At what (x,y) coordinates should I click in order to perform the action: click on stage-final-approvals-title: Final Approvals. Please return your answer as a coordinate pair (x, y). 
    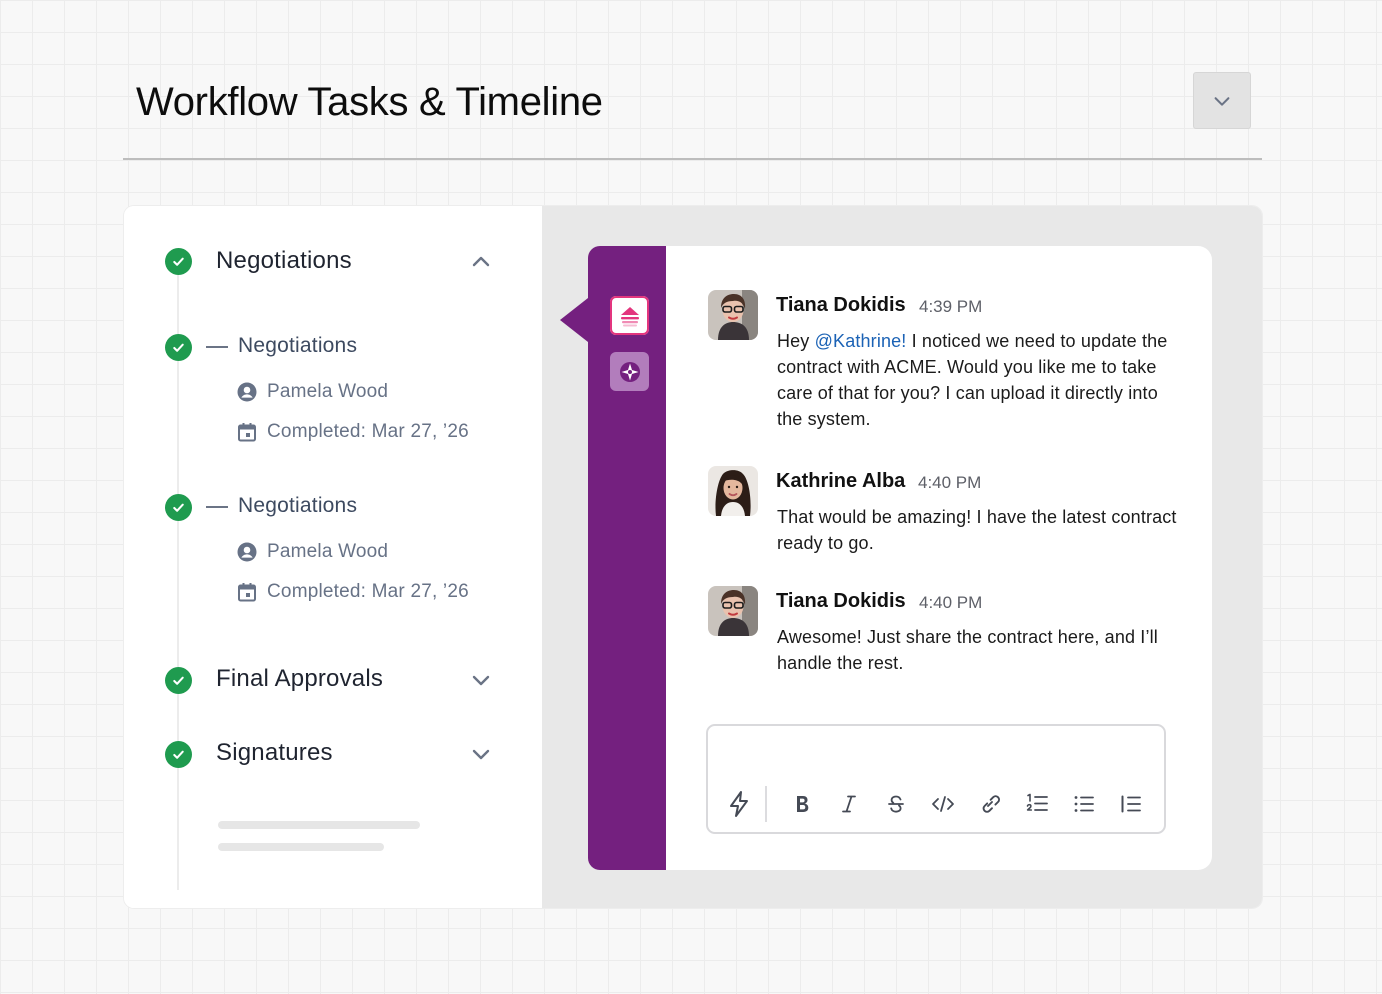
    Looking at the image, I should click on (299, 679).